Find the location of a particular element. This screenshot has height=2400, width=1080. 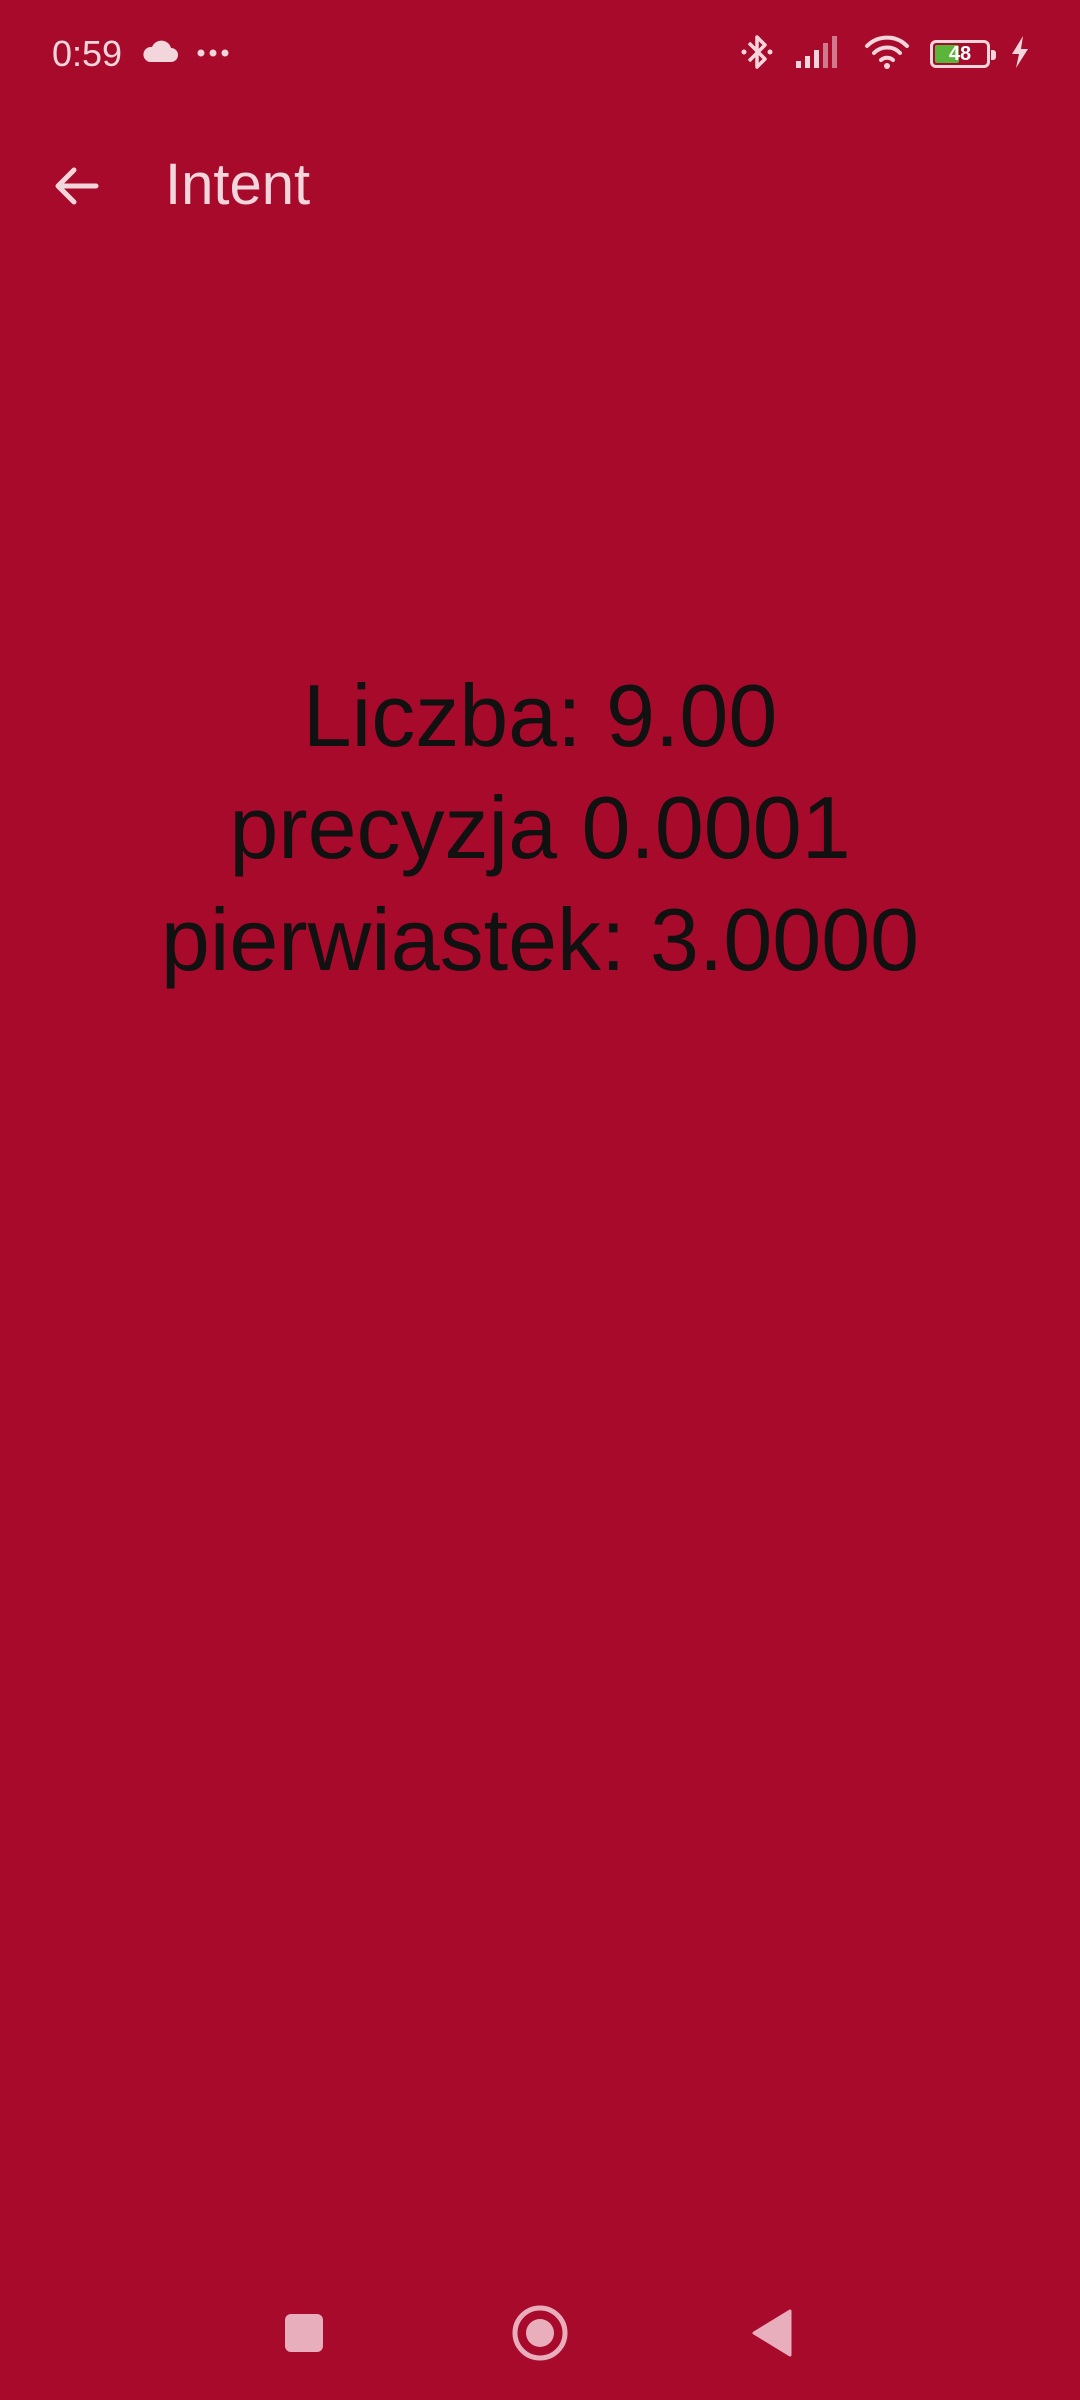

charging-icon is located at coordinates (1020, 54).